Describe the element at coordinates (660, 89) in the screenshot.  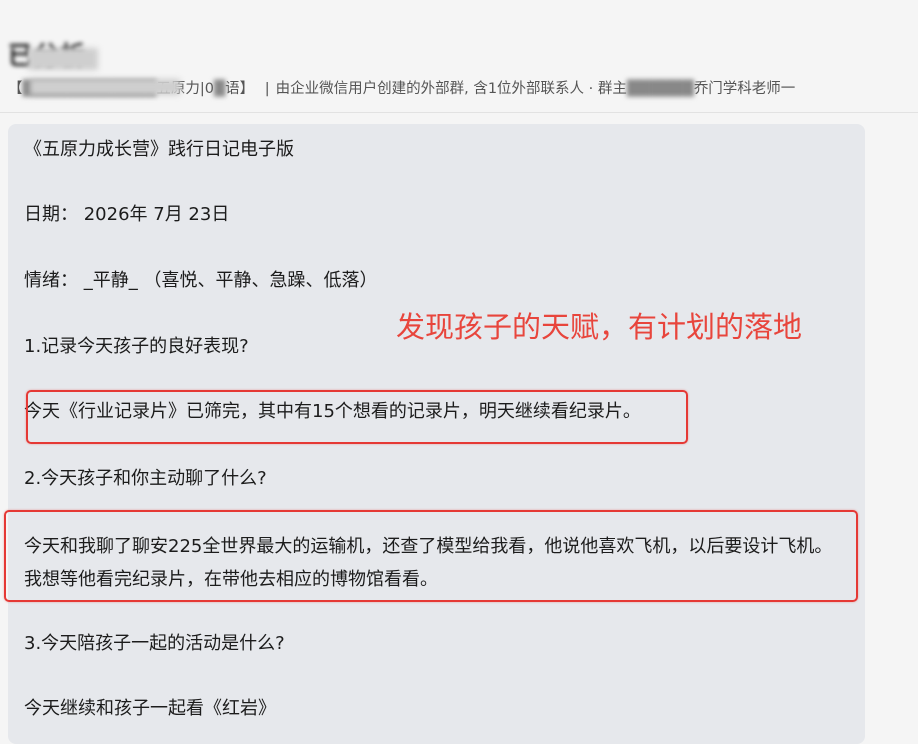
I see `group-owner-masked: ██████` at that location.